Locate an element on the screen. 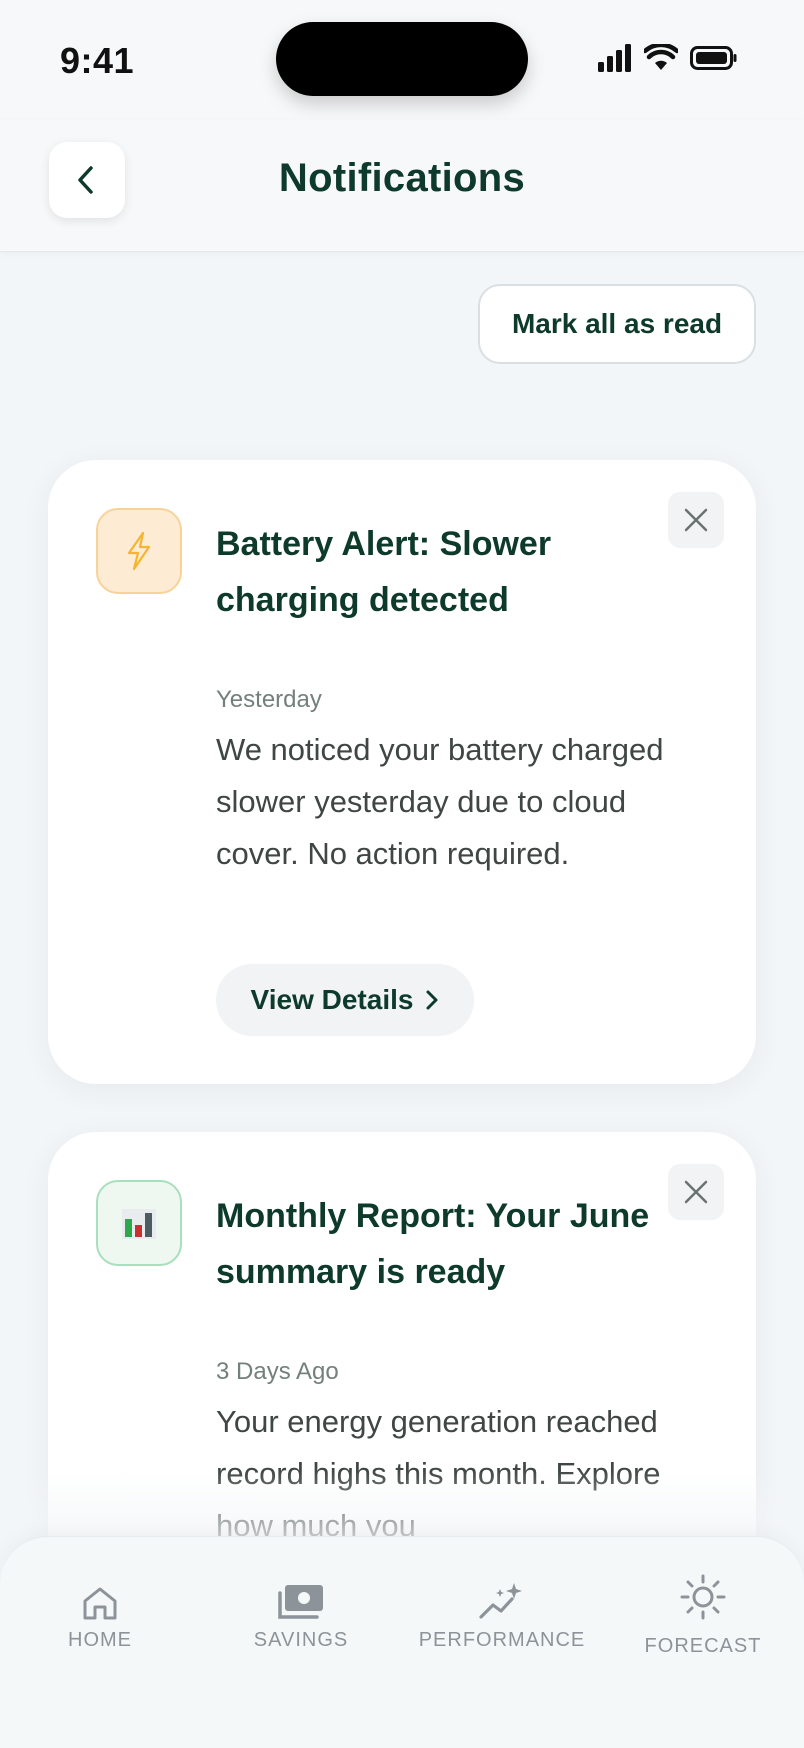  dynamic-island is located at coordinates (402, 59).